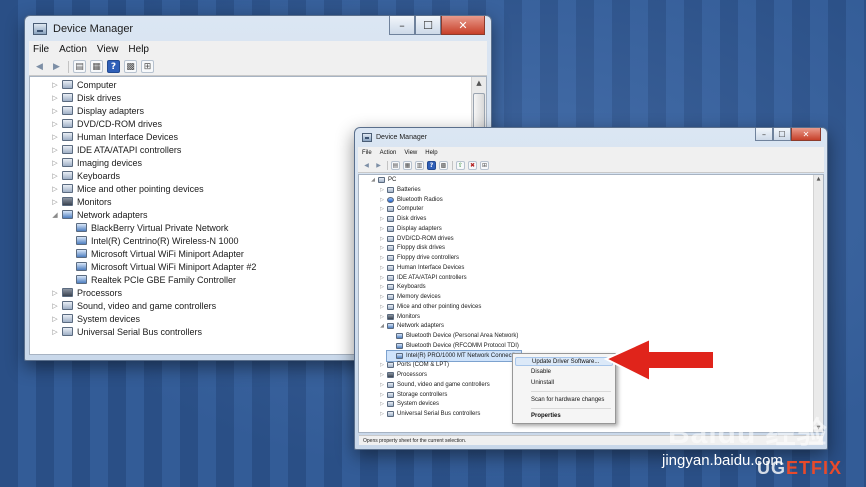 The width and height of the screenshot is (866, 487). I want to click on tree-item: ▷ IDE ATA/ATAPI controllers, so click(115, 149).